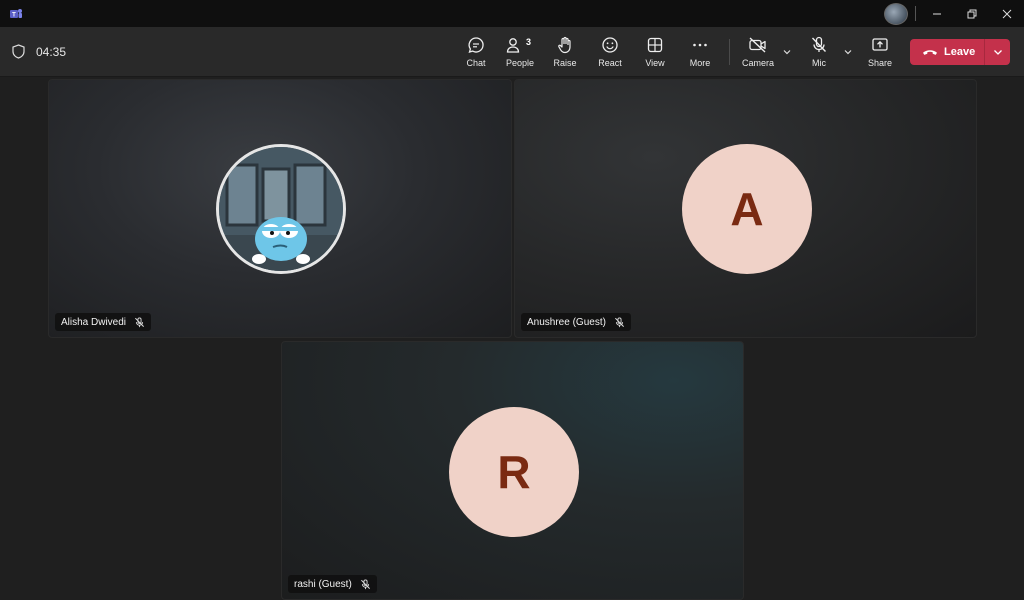  I want to click on camera-button: Camera, so click(758, 53).